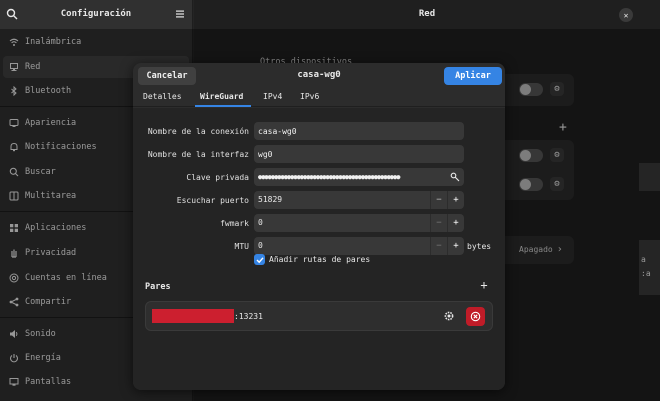  I want to click on sidebar-item-label: Compartir, so click(48, 302).